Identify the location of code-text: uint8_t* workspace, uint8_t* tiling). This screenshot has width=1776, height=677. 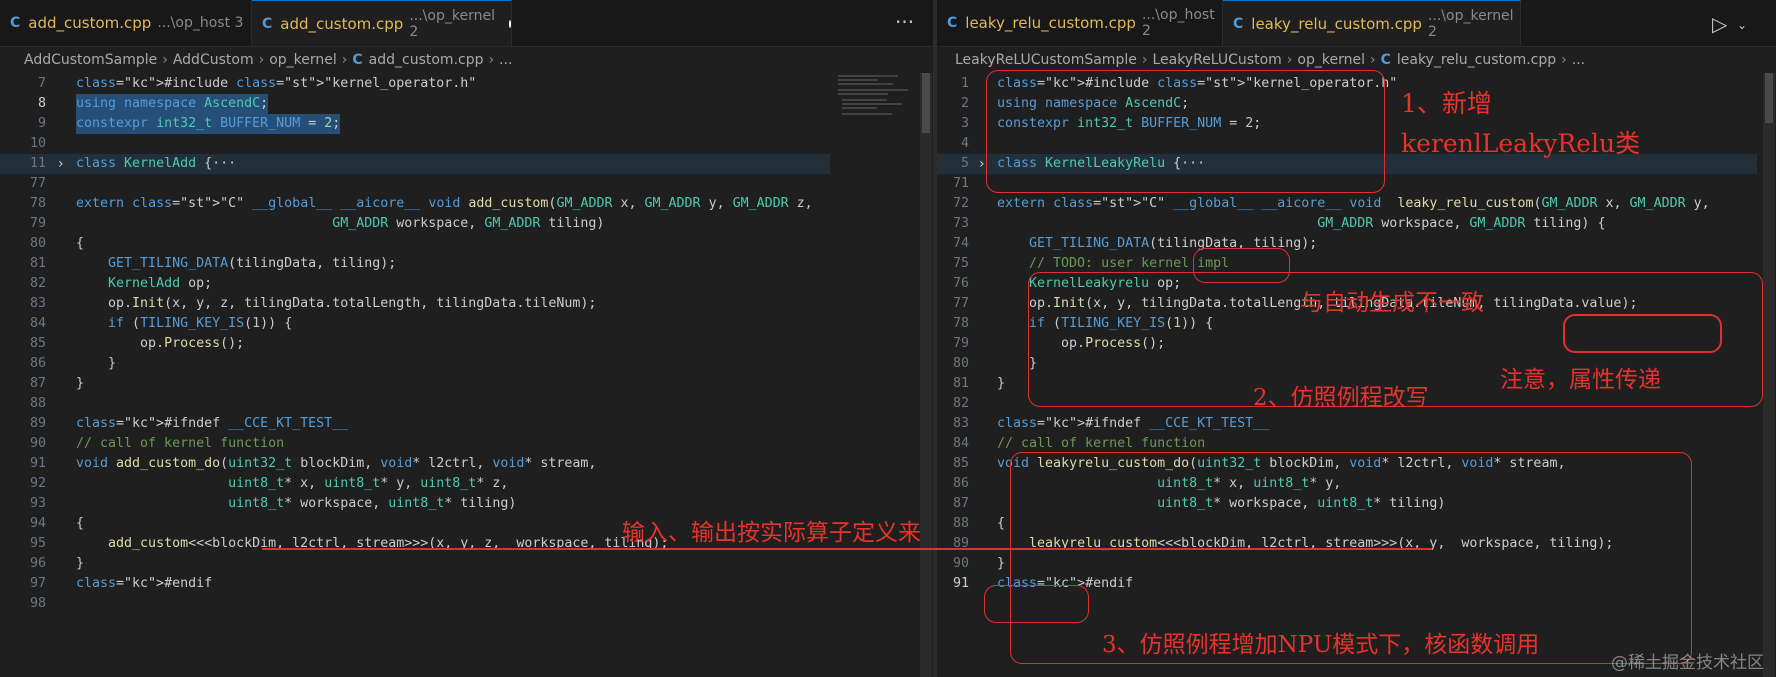
(372, 503).